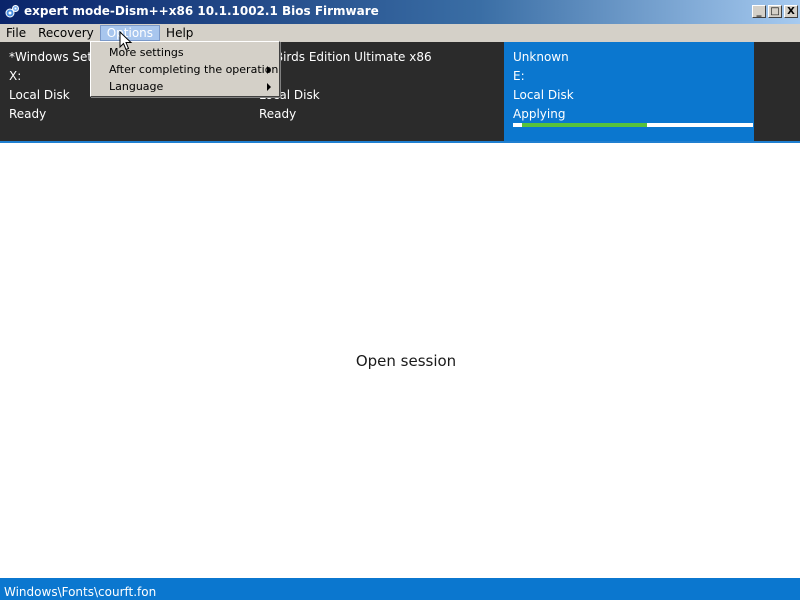 Image resolution: width=800 pixels, height=600 pixels. I want to click on menu-item-label: After completing the operation, so click(194, 69).